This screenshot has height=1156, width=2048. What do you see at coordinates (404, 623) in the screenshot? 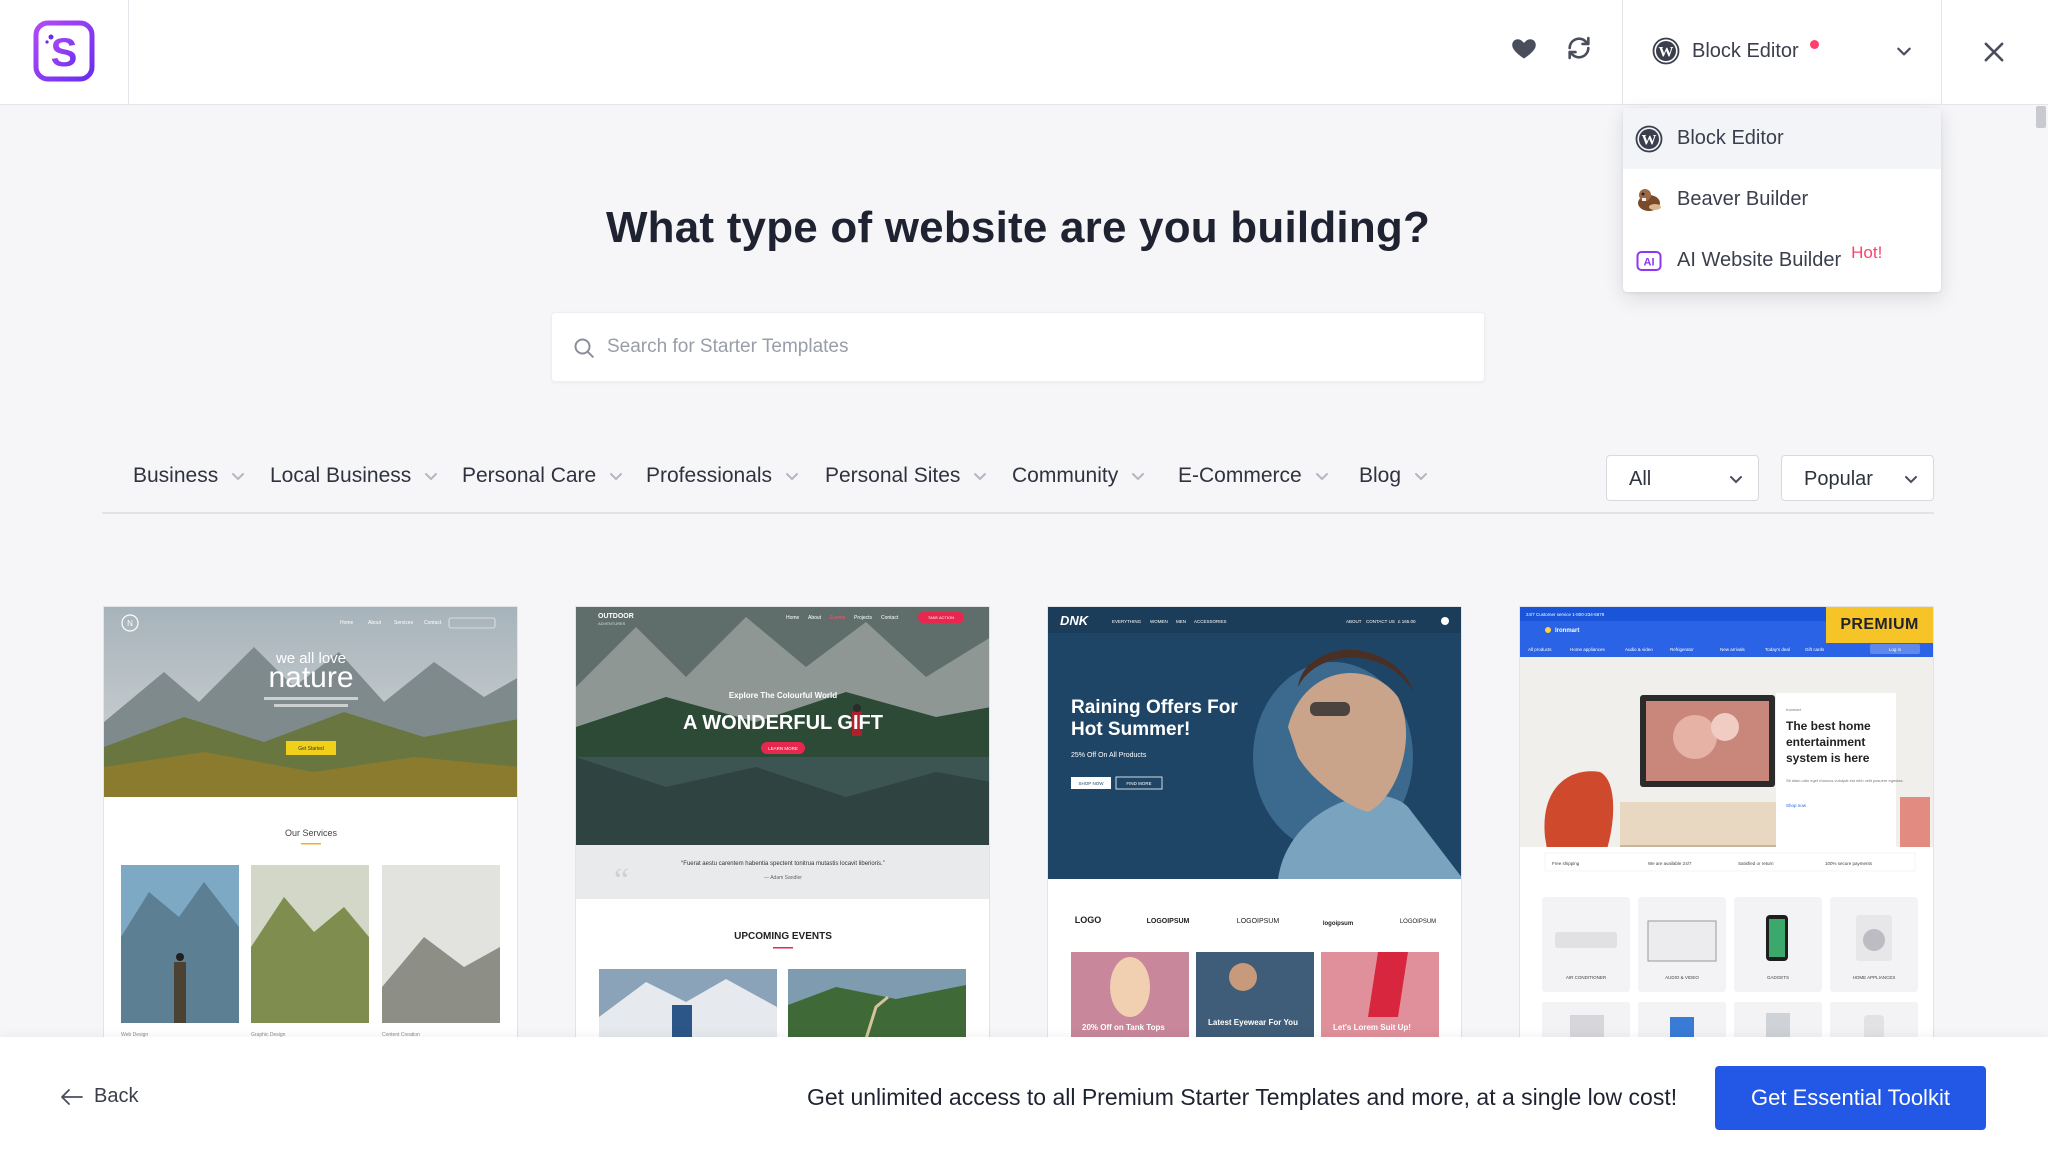
I see `svg-text: Services` at bounding box center [404, 623].